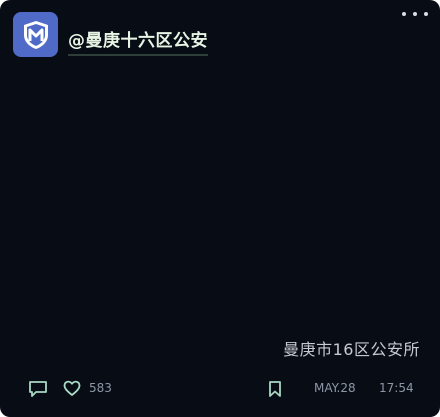 The height and width of the screenshot is (417, 440). Describe the element at coordinates (275, 389) in the screenshot. I see `bookmark-icon` at that location.